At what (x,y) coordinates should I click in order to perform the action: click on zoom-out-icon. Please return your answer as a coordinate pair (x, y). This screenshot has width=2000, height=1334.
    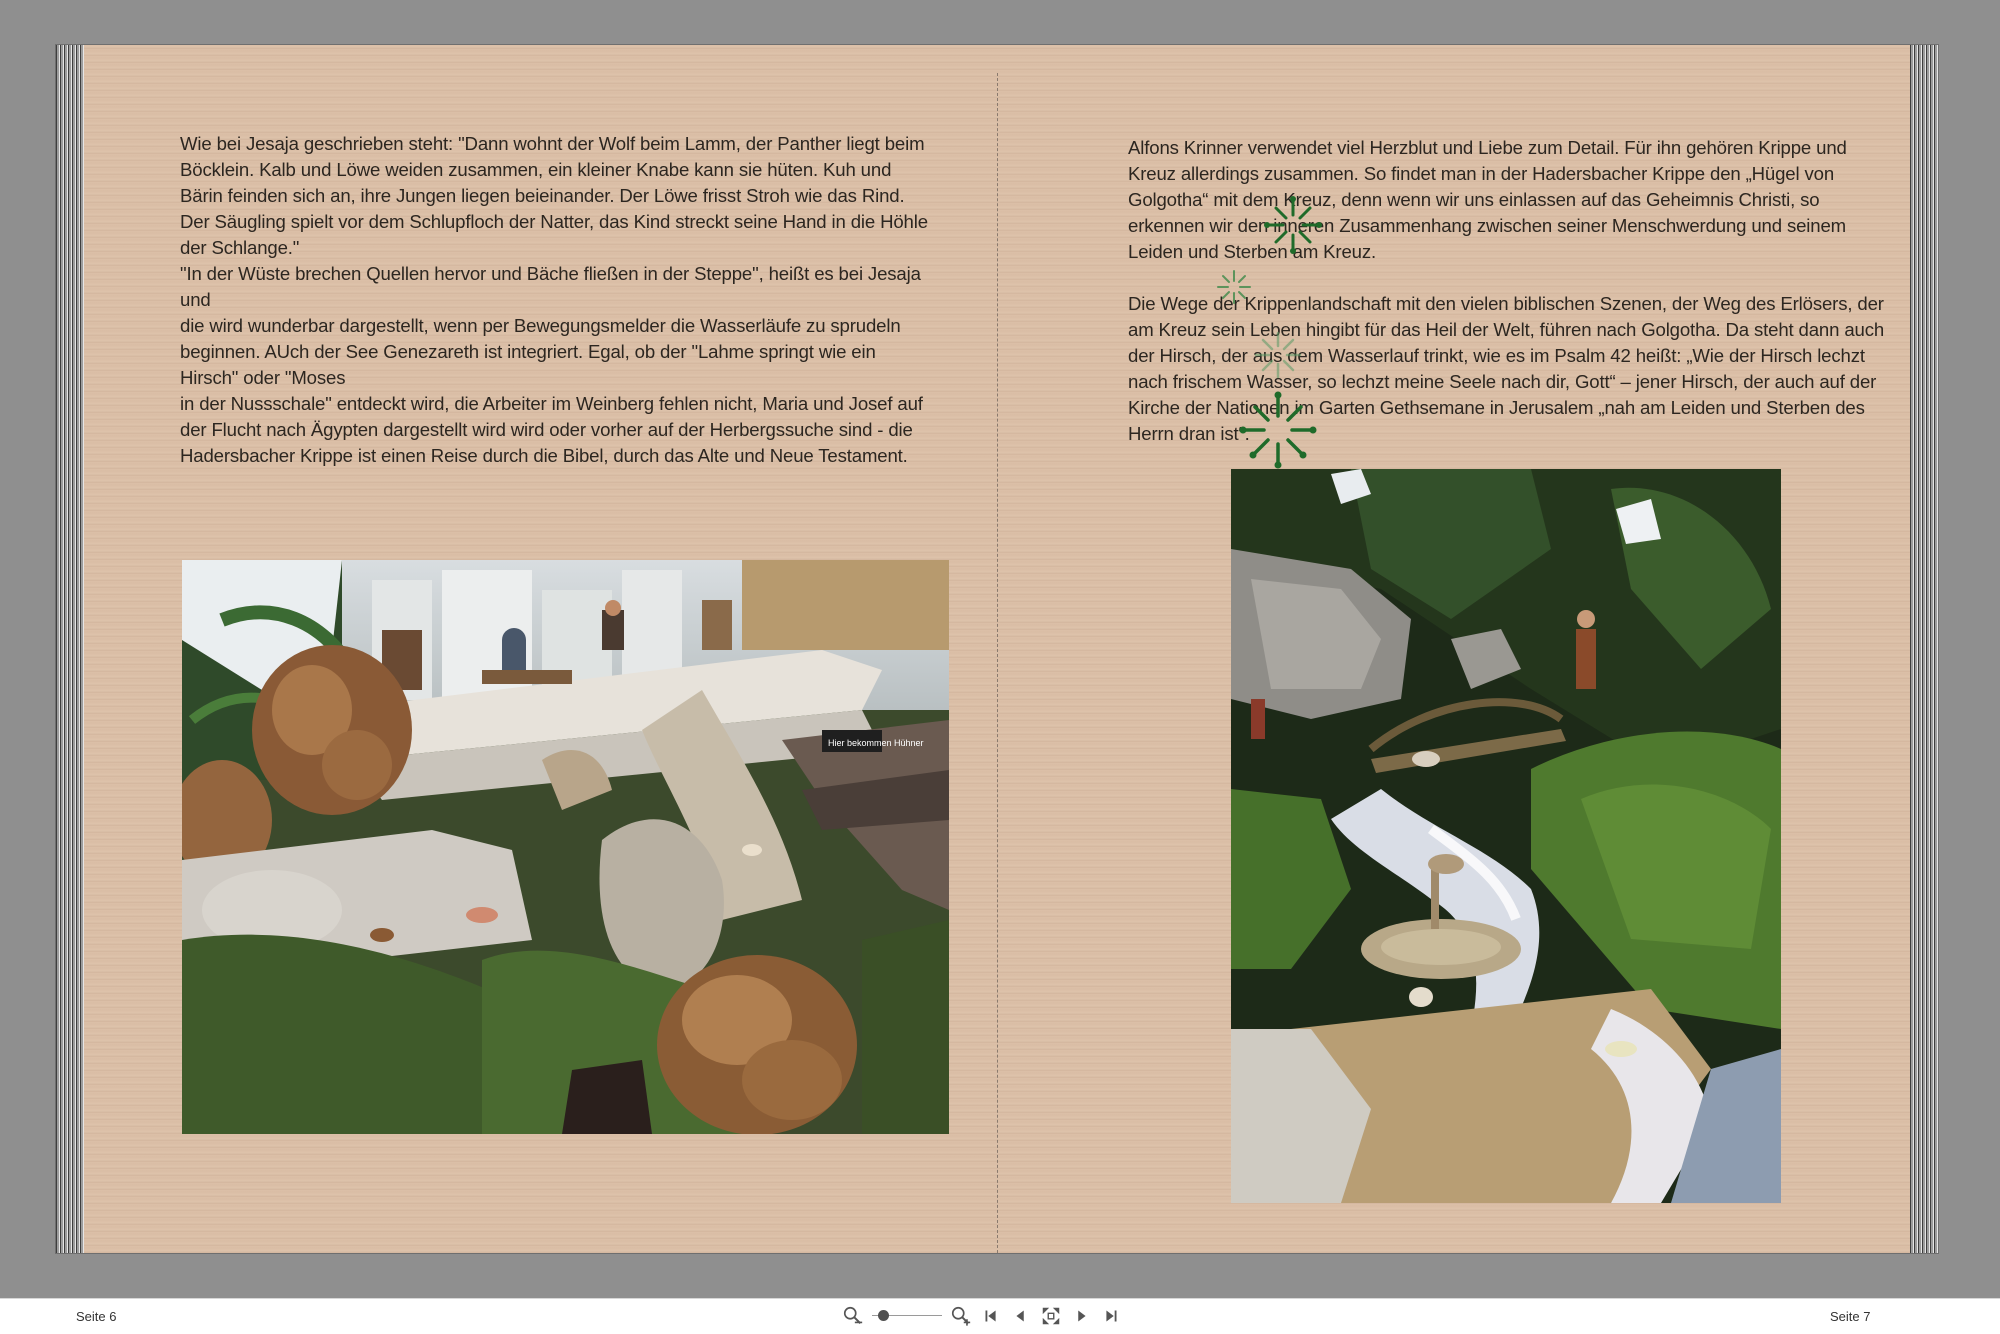
    Looking at the image, I should click on (853, 1315).